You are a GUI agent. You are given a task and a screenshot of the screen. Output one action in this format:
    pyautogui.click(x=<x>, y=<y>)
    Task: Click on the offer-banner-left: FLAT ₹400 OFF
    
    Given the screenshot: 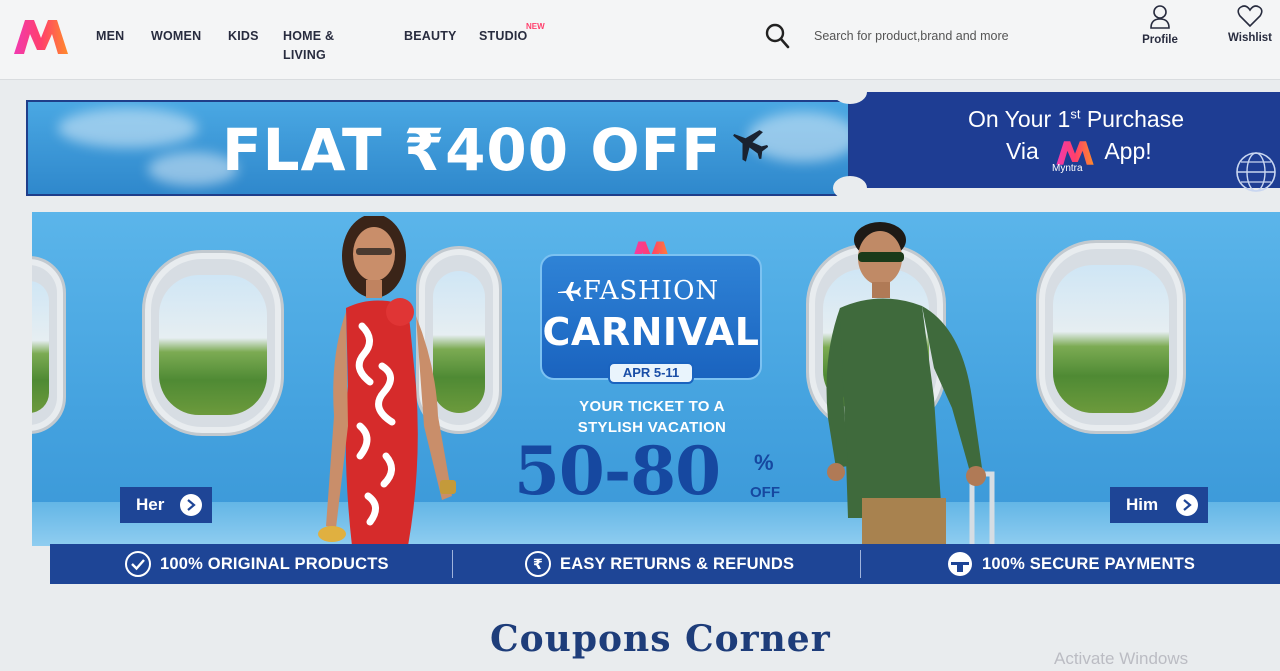 What is the action you would take?
    pyautogui.click(x=438, y=148)
    